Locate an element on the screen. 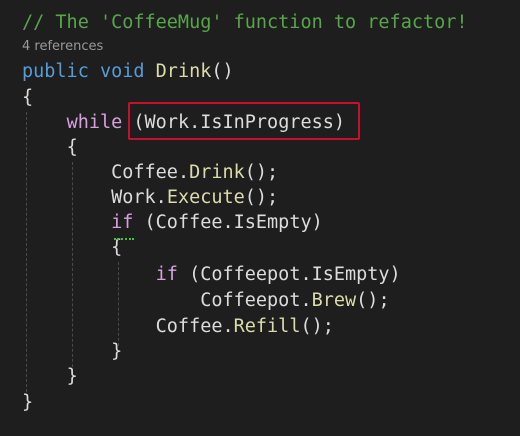 Image resolution: width=520 pixels, height=436 pixels. statement-coffee-drink: Coffee.Drink(); is located at coordinates (195, 172).